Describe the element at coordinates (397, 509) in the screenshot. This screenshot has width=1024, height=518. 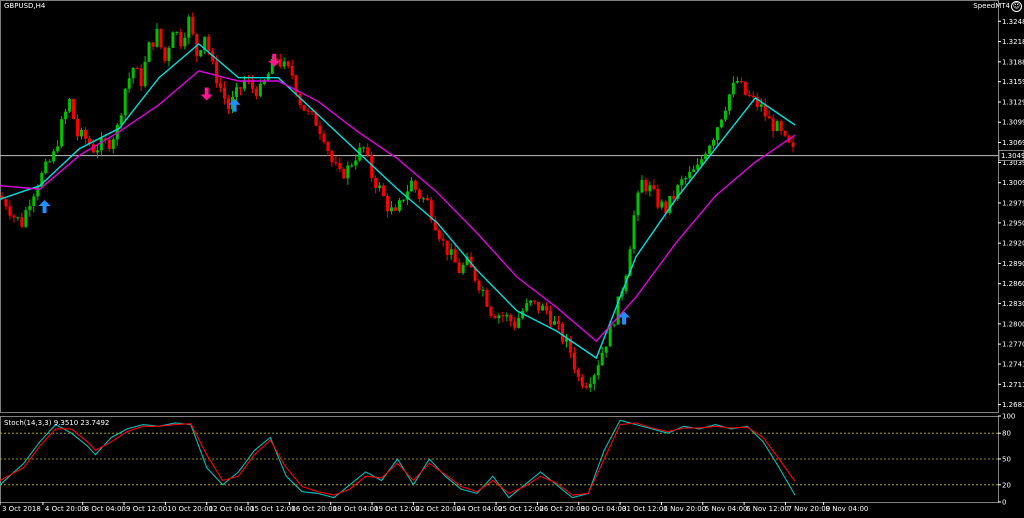
I see `time-tick-label: 19 Oct 12:00` at that location.